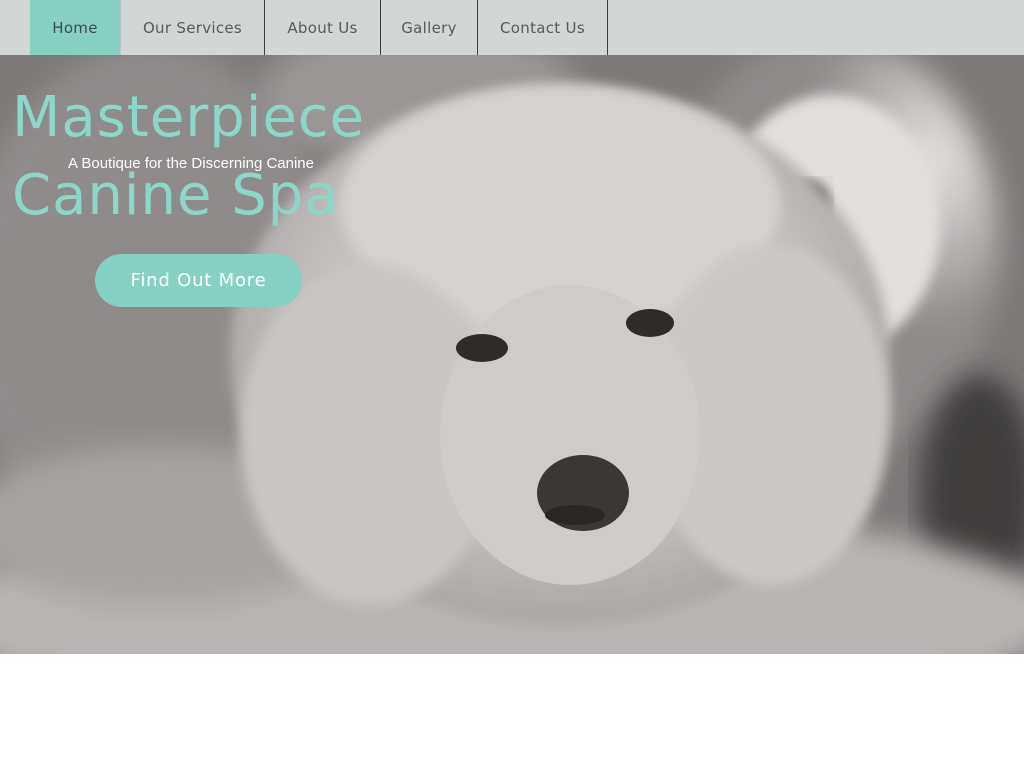 The height and width of the screenshot is (768, 1024). Describe the element at coordinates (176, 195) in the screenshot. I see `hero-title-line2: Canine Spa` at that location.